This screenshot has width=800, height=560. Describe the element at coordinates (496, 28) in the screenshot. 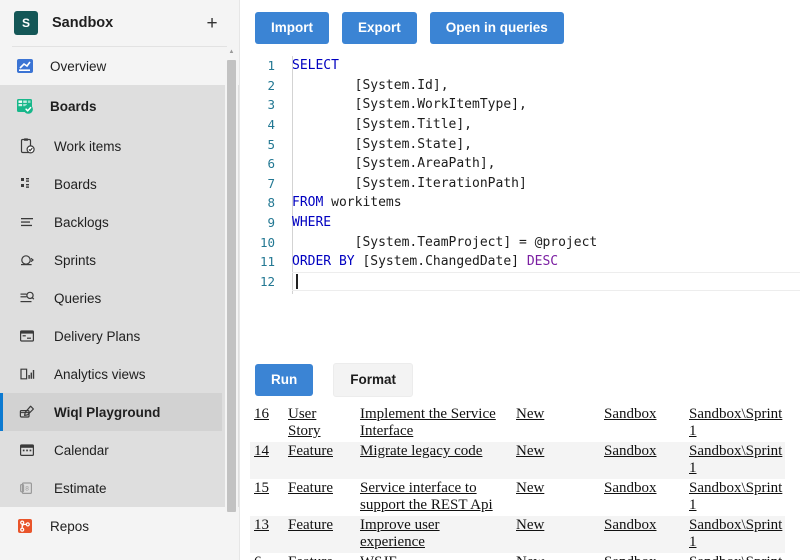

I see `open-in-queries-button: Open in queries` at that location.